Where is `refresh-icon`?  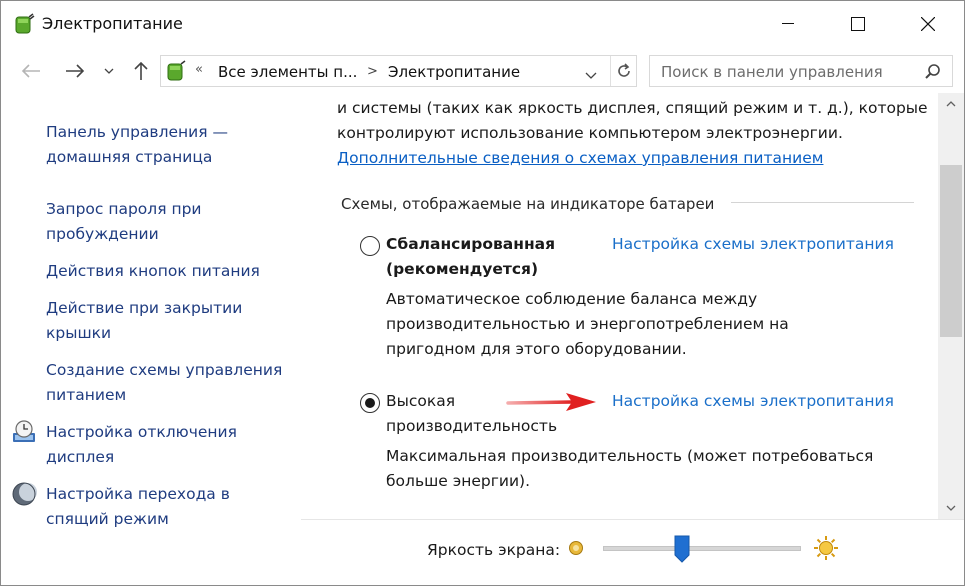
refresh-icon is located at coordinates (624, 70).